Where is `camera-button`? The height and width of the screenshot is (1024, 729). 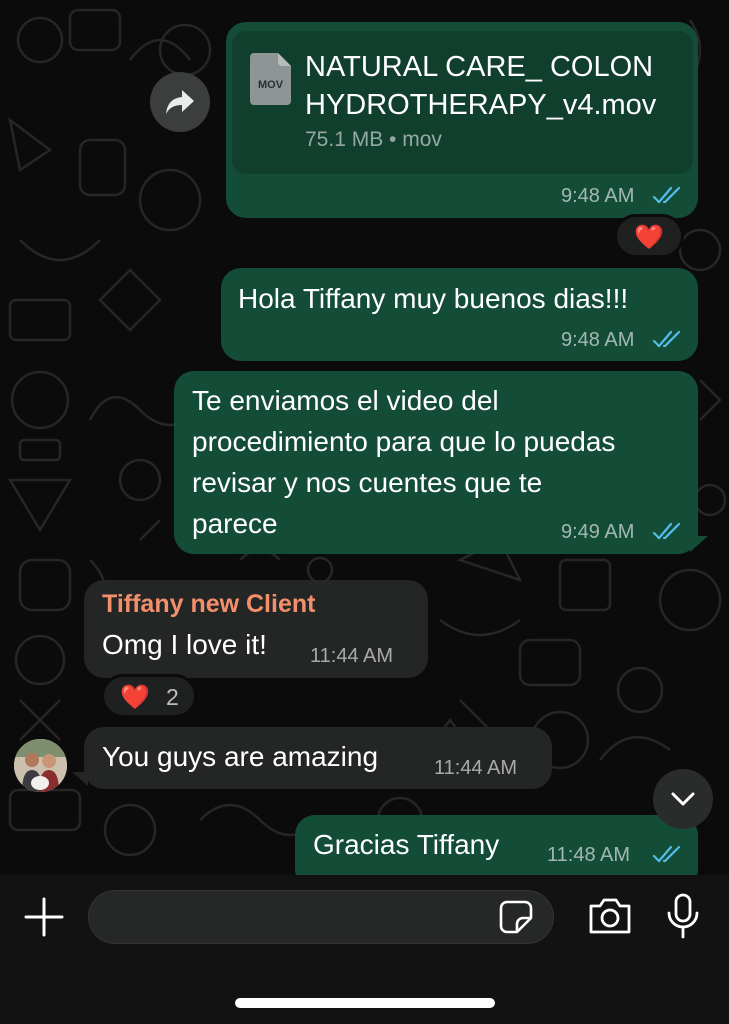 camera-button is located at coordinates (610, 916).